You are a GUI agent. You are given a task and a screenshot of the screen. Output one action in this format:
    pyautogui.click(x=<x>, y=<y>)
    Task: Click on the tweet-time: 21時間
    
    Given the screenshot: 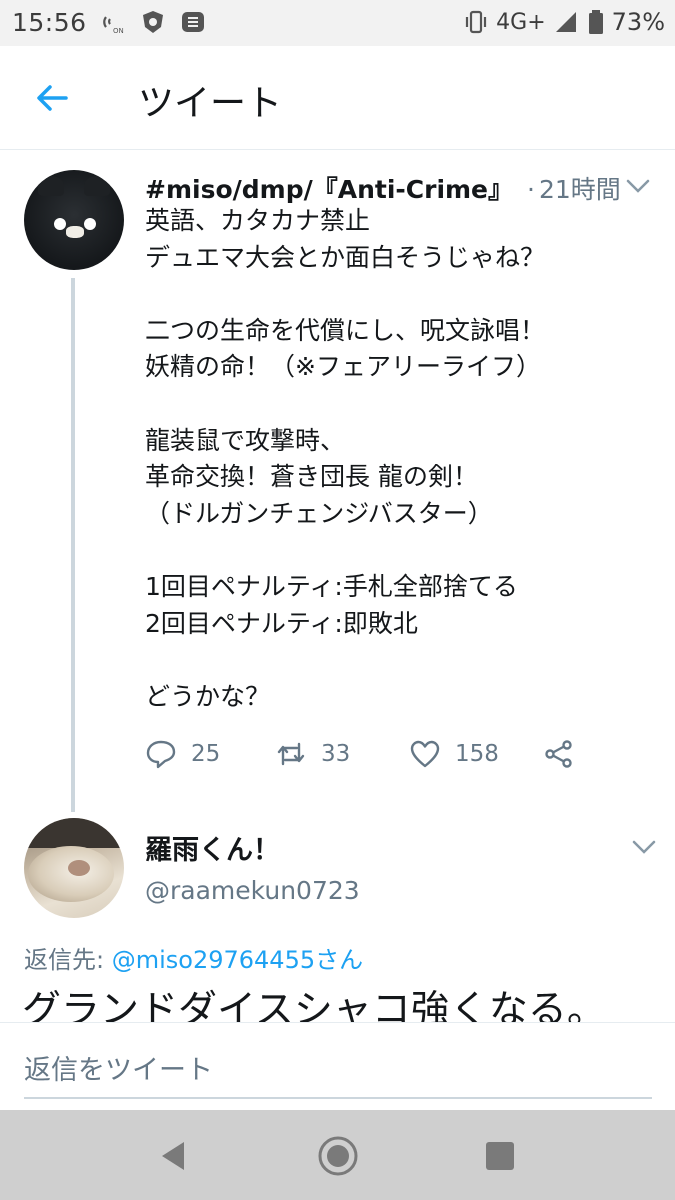 What is the action you would take?
    pyautogui.click(x=580, y=188)
    